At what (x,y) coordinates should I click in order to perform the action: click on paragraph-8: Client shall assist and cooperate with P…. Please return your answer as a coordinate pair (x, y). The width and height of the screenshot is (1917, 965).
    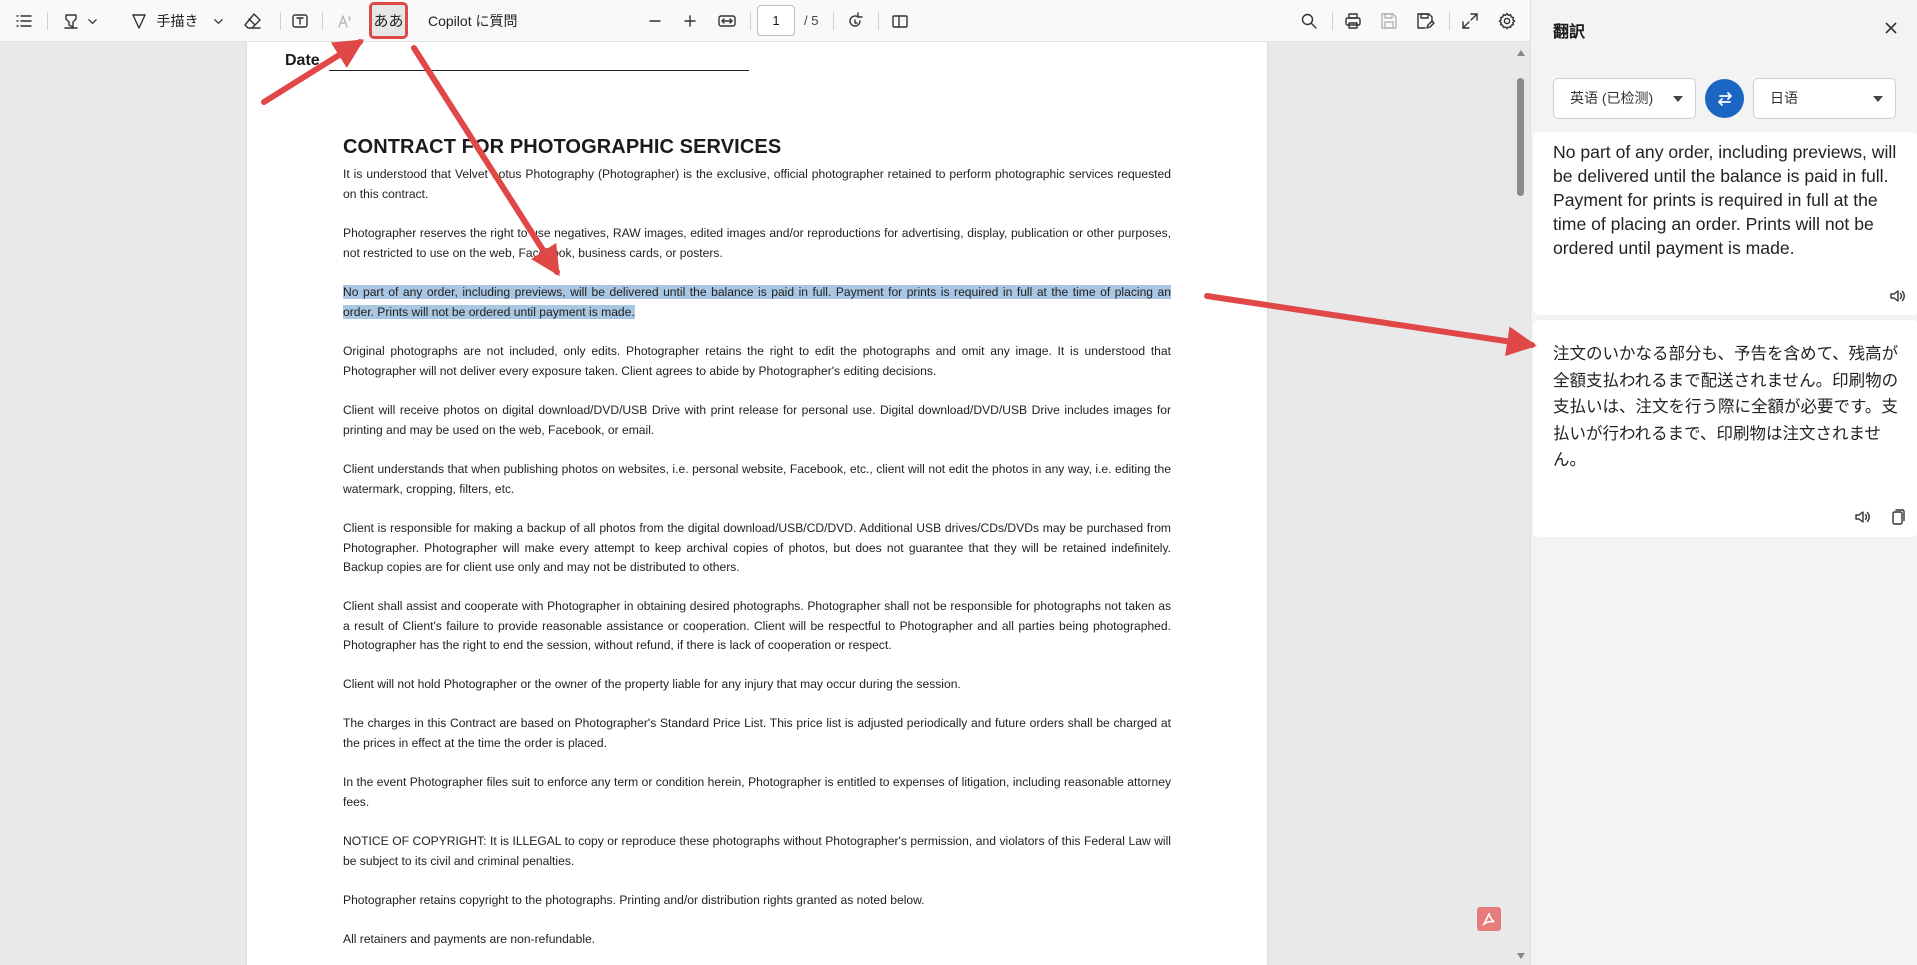
    Looking at the image, I should click on (757, 626).